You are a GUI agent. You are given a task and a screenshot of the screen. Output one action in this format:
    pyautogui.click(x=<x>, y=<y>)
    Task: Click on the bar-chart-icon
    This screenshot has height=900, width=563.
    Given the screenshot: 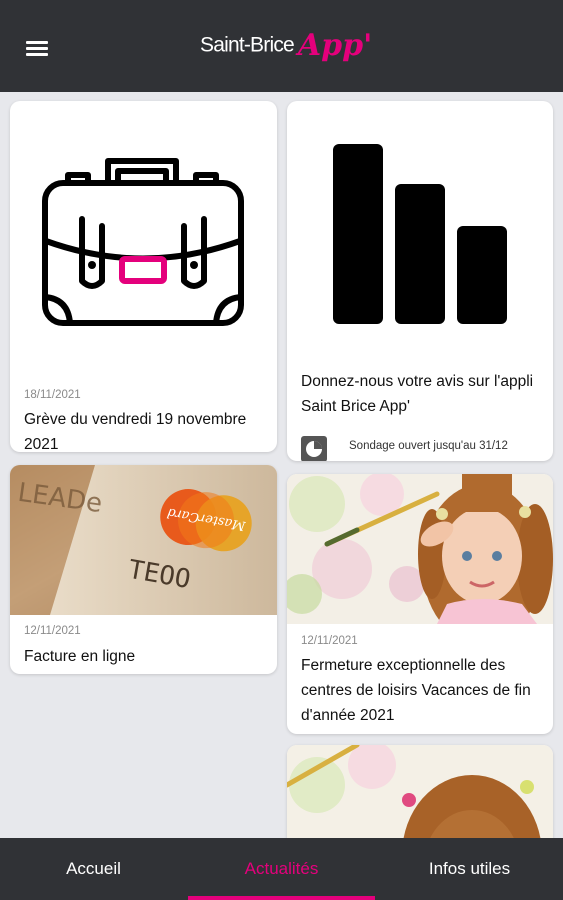 What is the action you would take?
    pyautogui.click(x=420, y=228)
    